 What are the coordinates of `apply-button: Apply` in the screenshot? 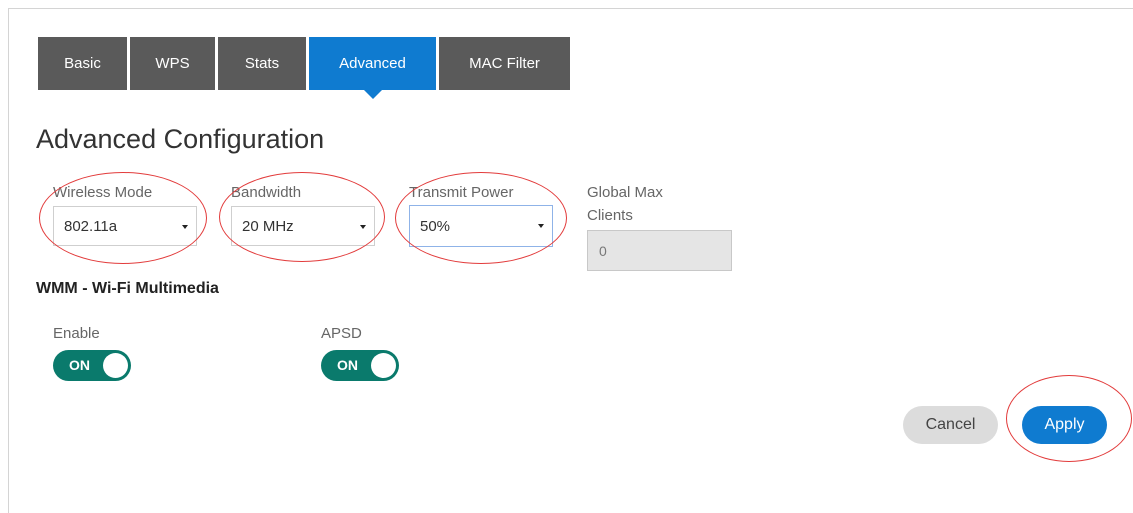 It's located at (1064, 425).